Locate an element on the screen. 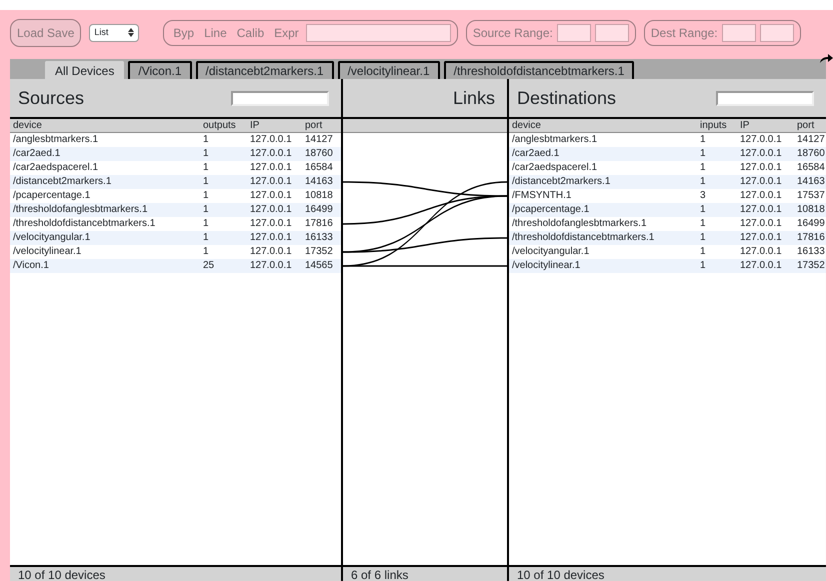 The image size is (833, 586). device-tab: /velocitylinear.1 is located at coordinates (389, 70).